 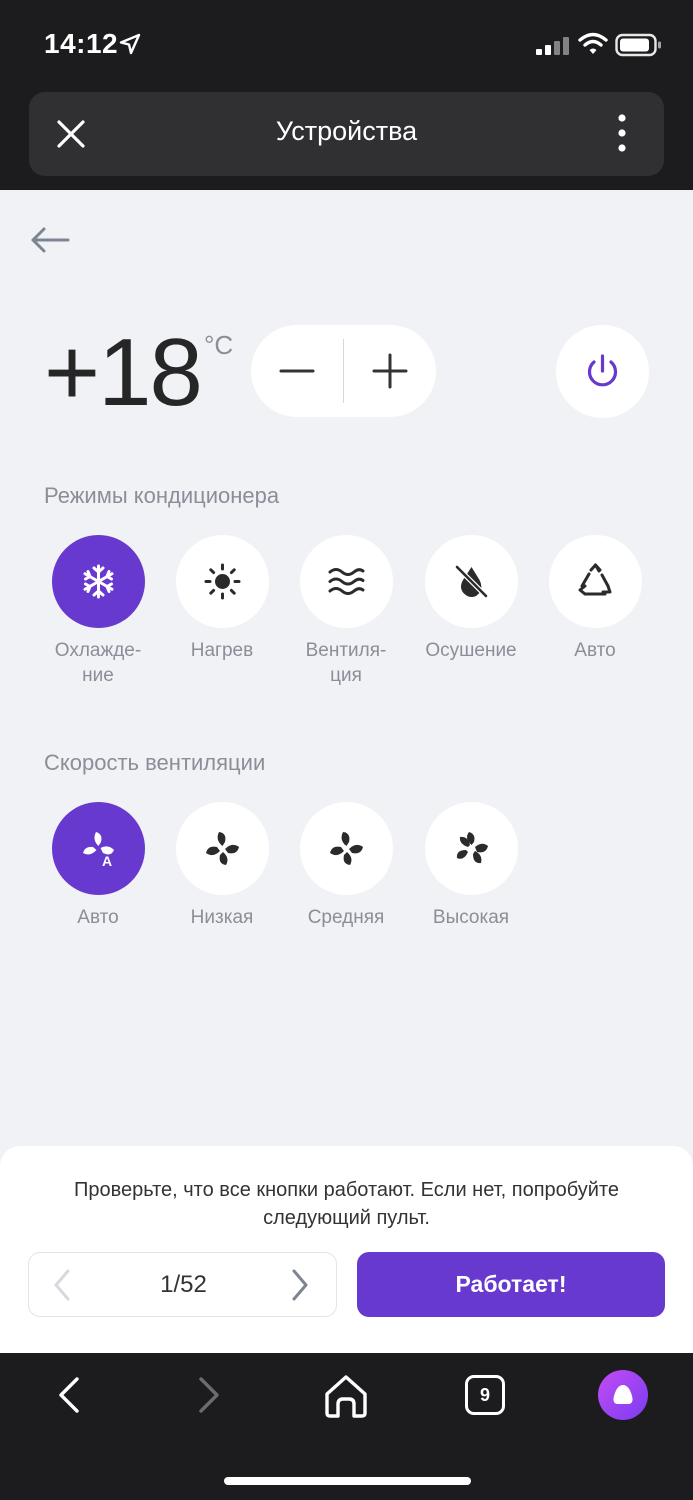 I want to click on status-time: 14:12, so click(x=81, y=43).